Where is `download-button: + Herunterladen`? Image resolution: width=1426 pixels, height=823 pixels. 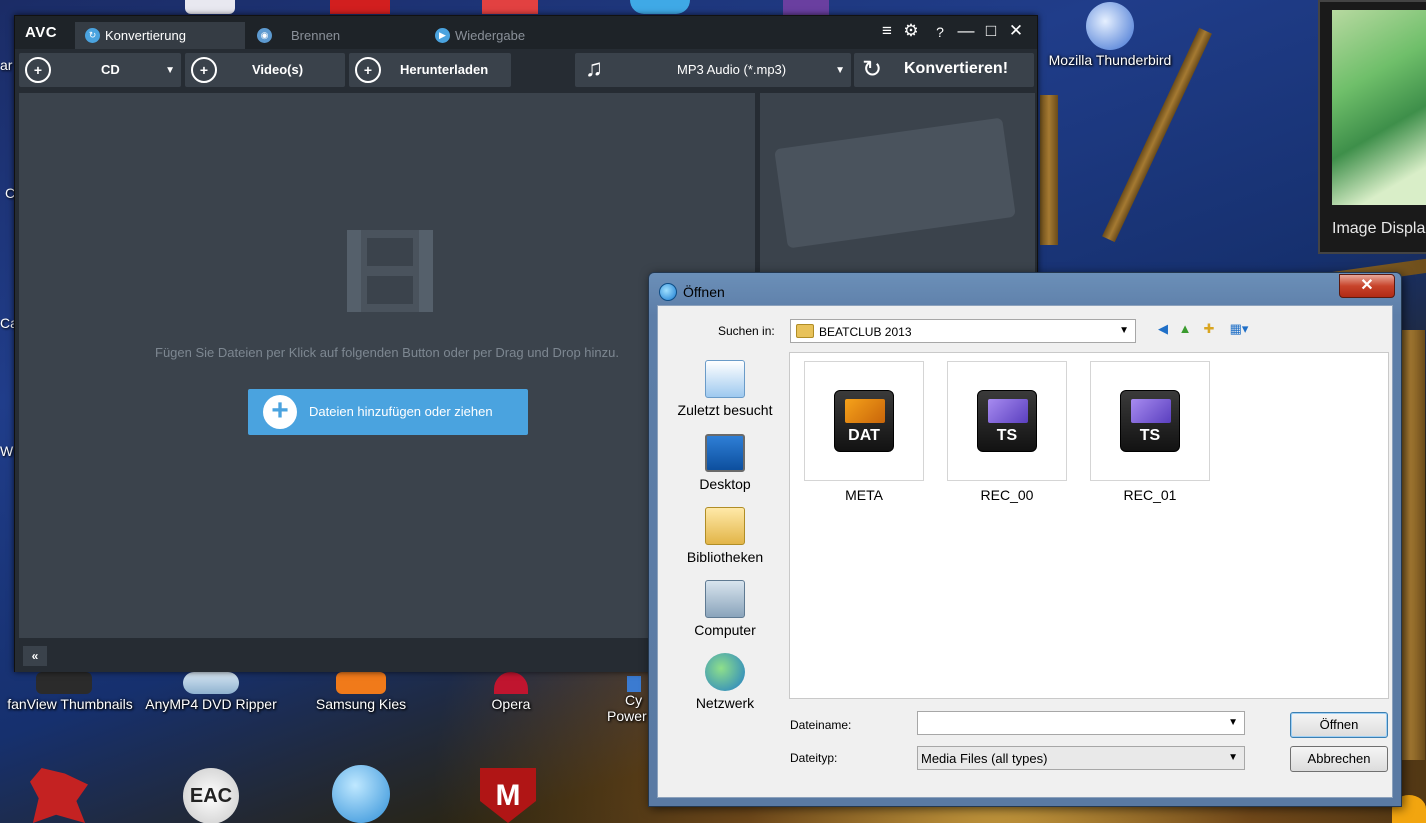 download-button: + Herunterladen is located at coordinates (430, 70).